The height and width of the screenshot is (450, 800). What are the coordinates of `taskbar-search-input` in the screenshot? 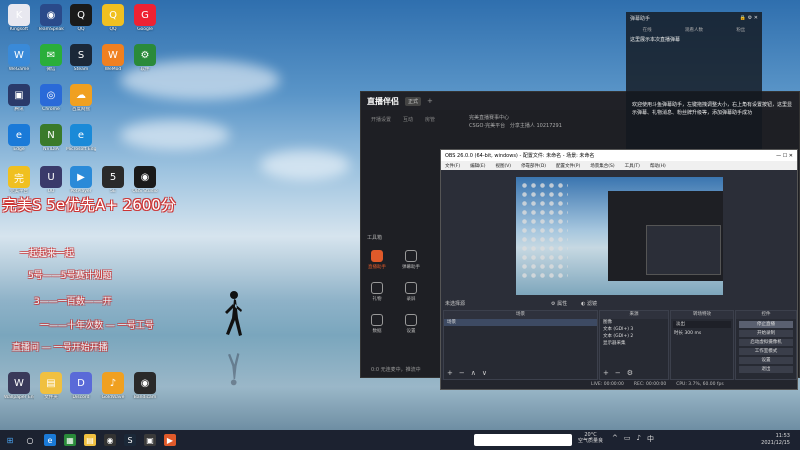 It's located at (523, 440).